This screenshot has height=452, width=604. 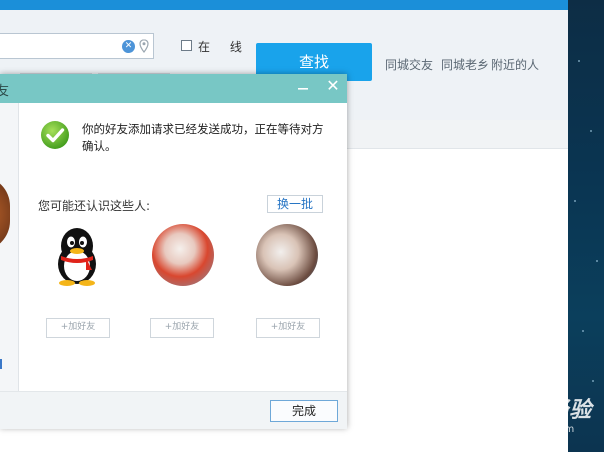 What do you see at coordinates (77, 255) in the screenshot?
I see `qq-penguin-avatar` at bounding box center [77, 255].